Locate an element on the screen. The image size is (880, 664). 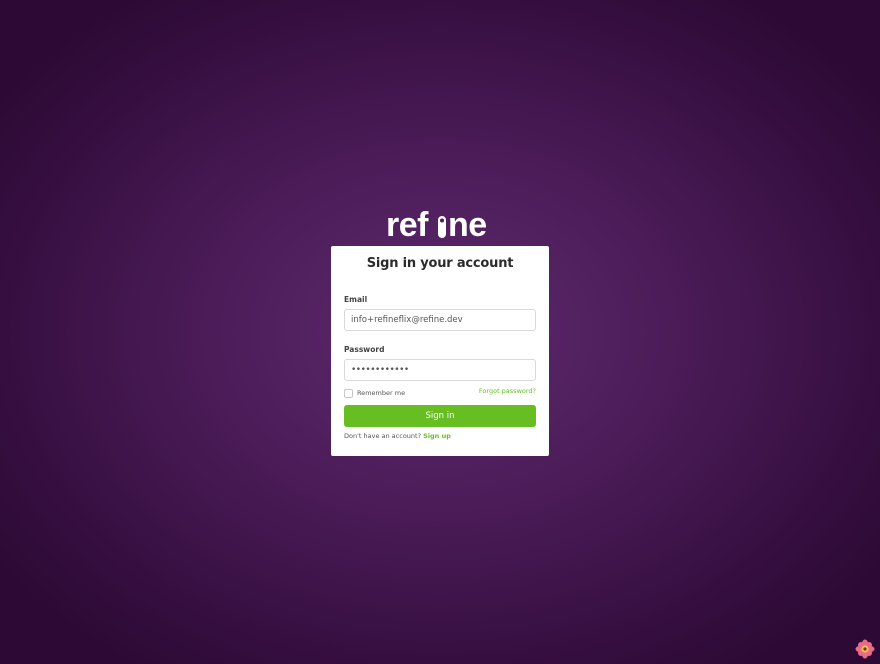
remember-row: Remember me Forgot password? is located at coordinates (440, 393).